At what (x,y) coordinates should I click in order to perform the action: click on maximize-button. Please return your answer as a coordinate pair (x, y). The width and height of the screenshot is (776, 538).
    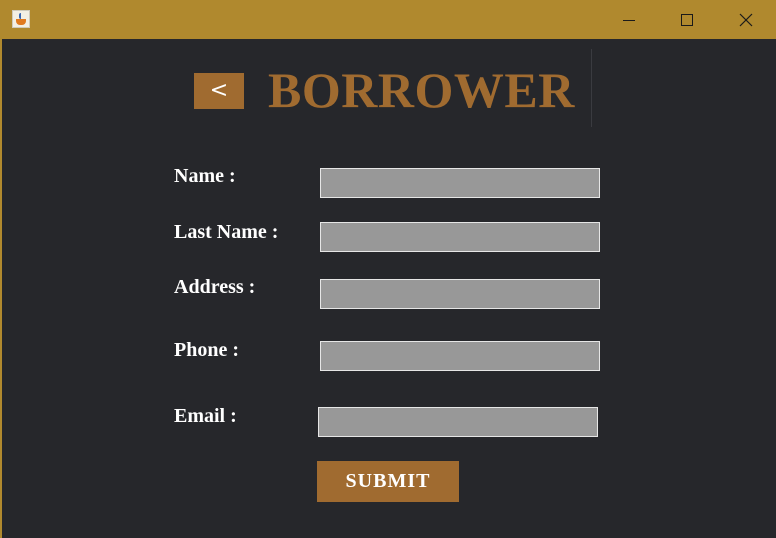
    Looking at the image, I should click on (687, 20).